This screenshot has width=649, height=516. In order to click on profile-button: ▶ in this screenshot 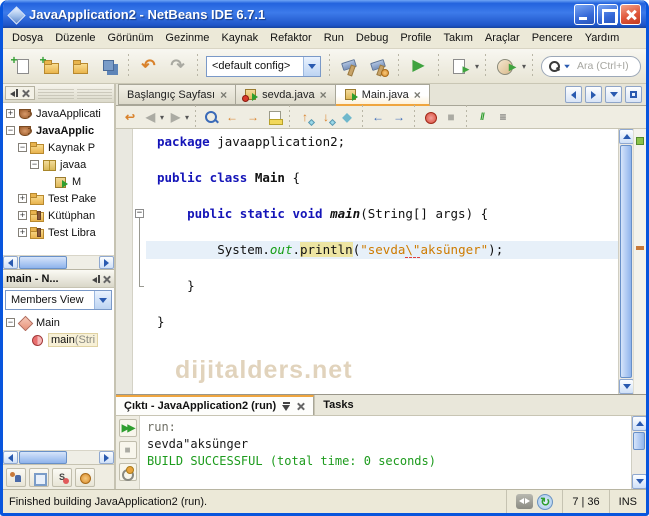, I will do `click(505, 66)`.